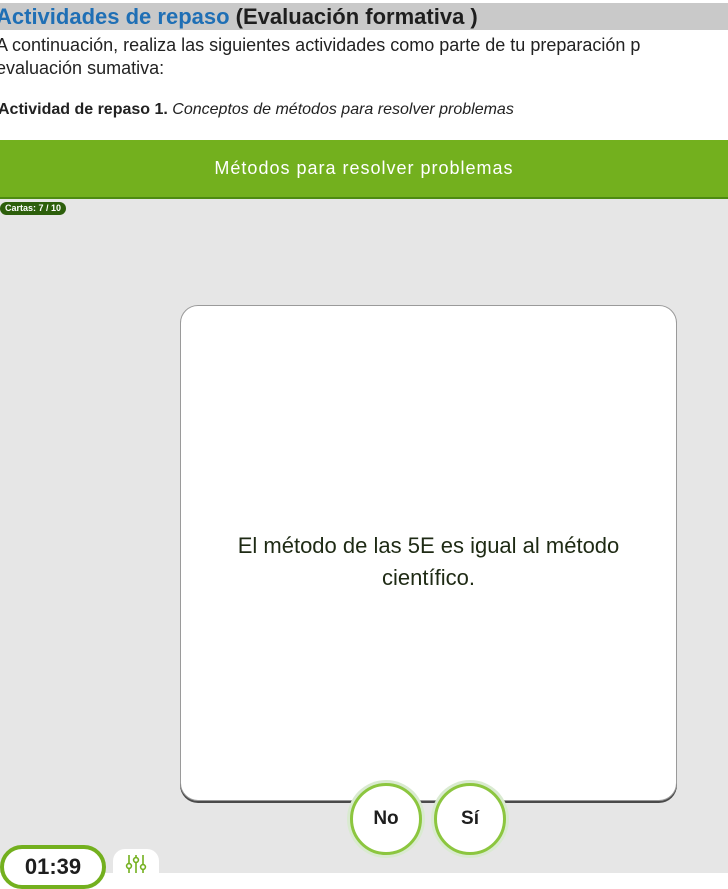 The image size is (728, 889). Describe the element at coordinates (356, 16) in the screenshot. I see `page-title-suffix: (Evaluación formativa )` at that location.